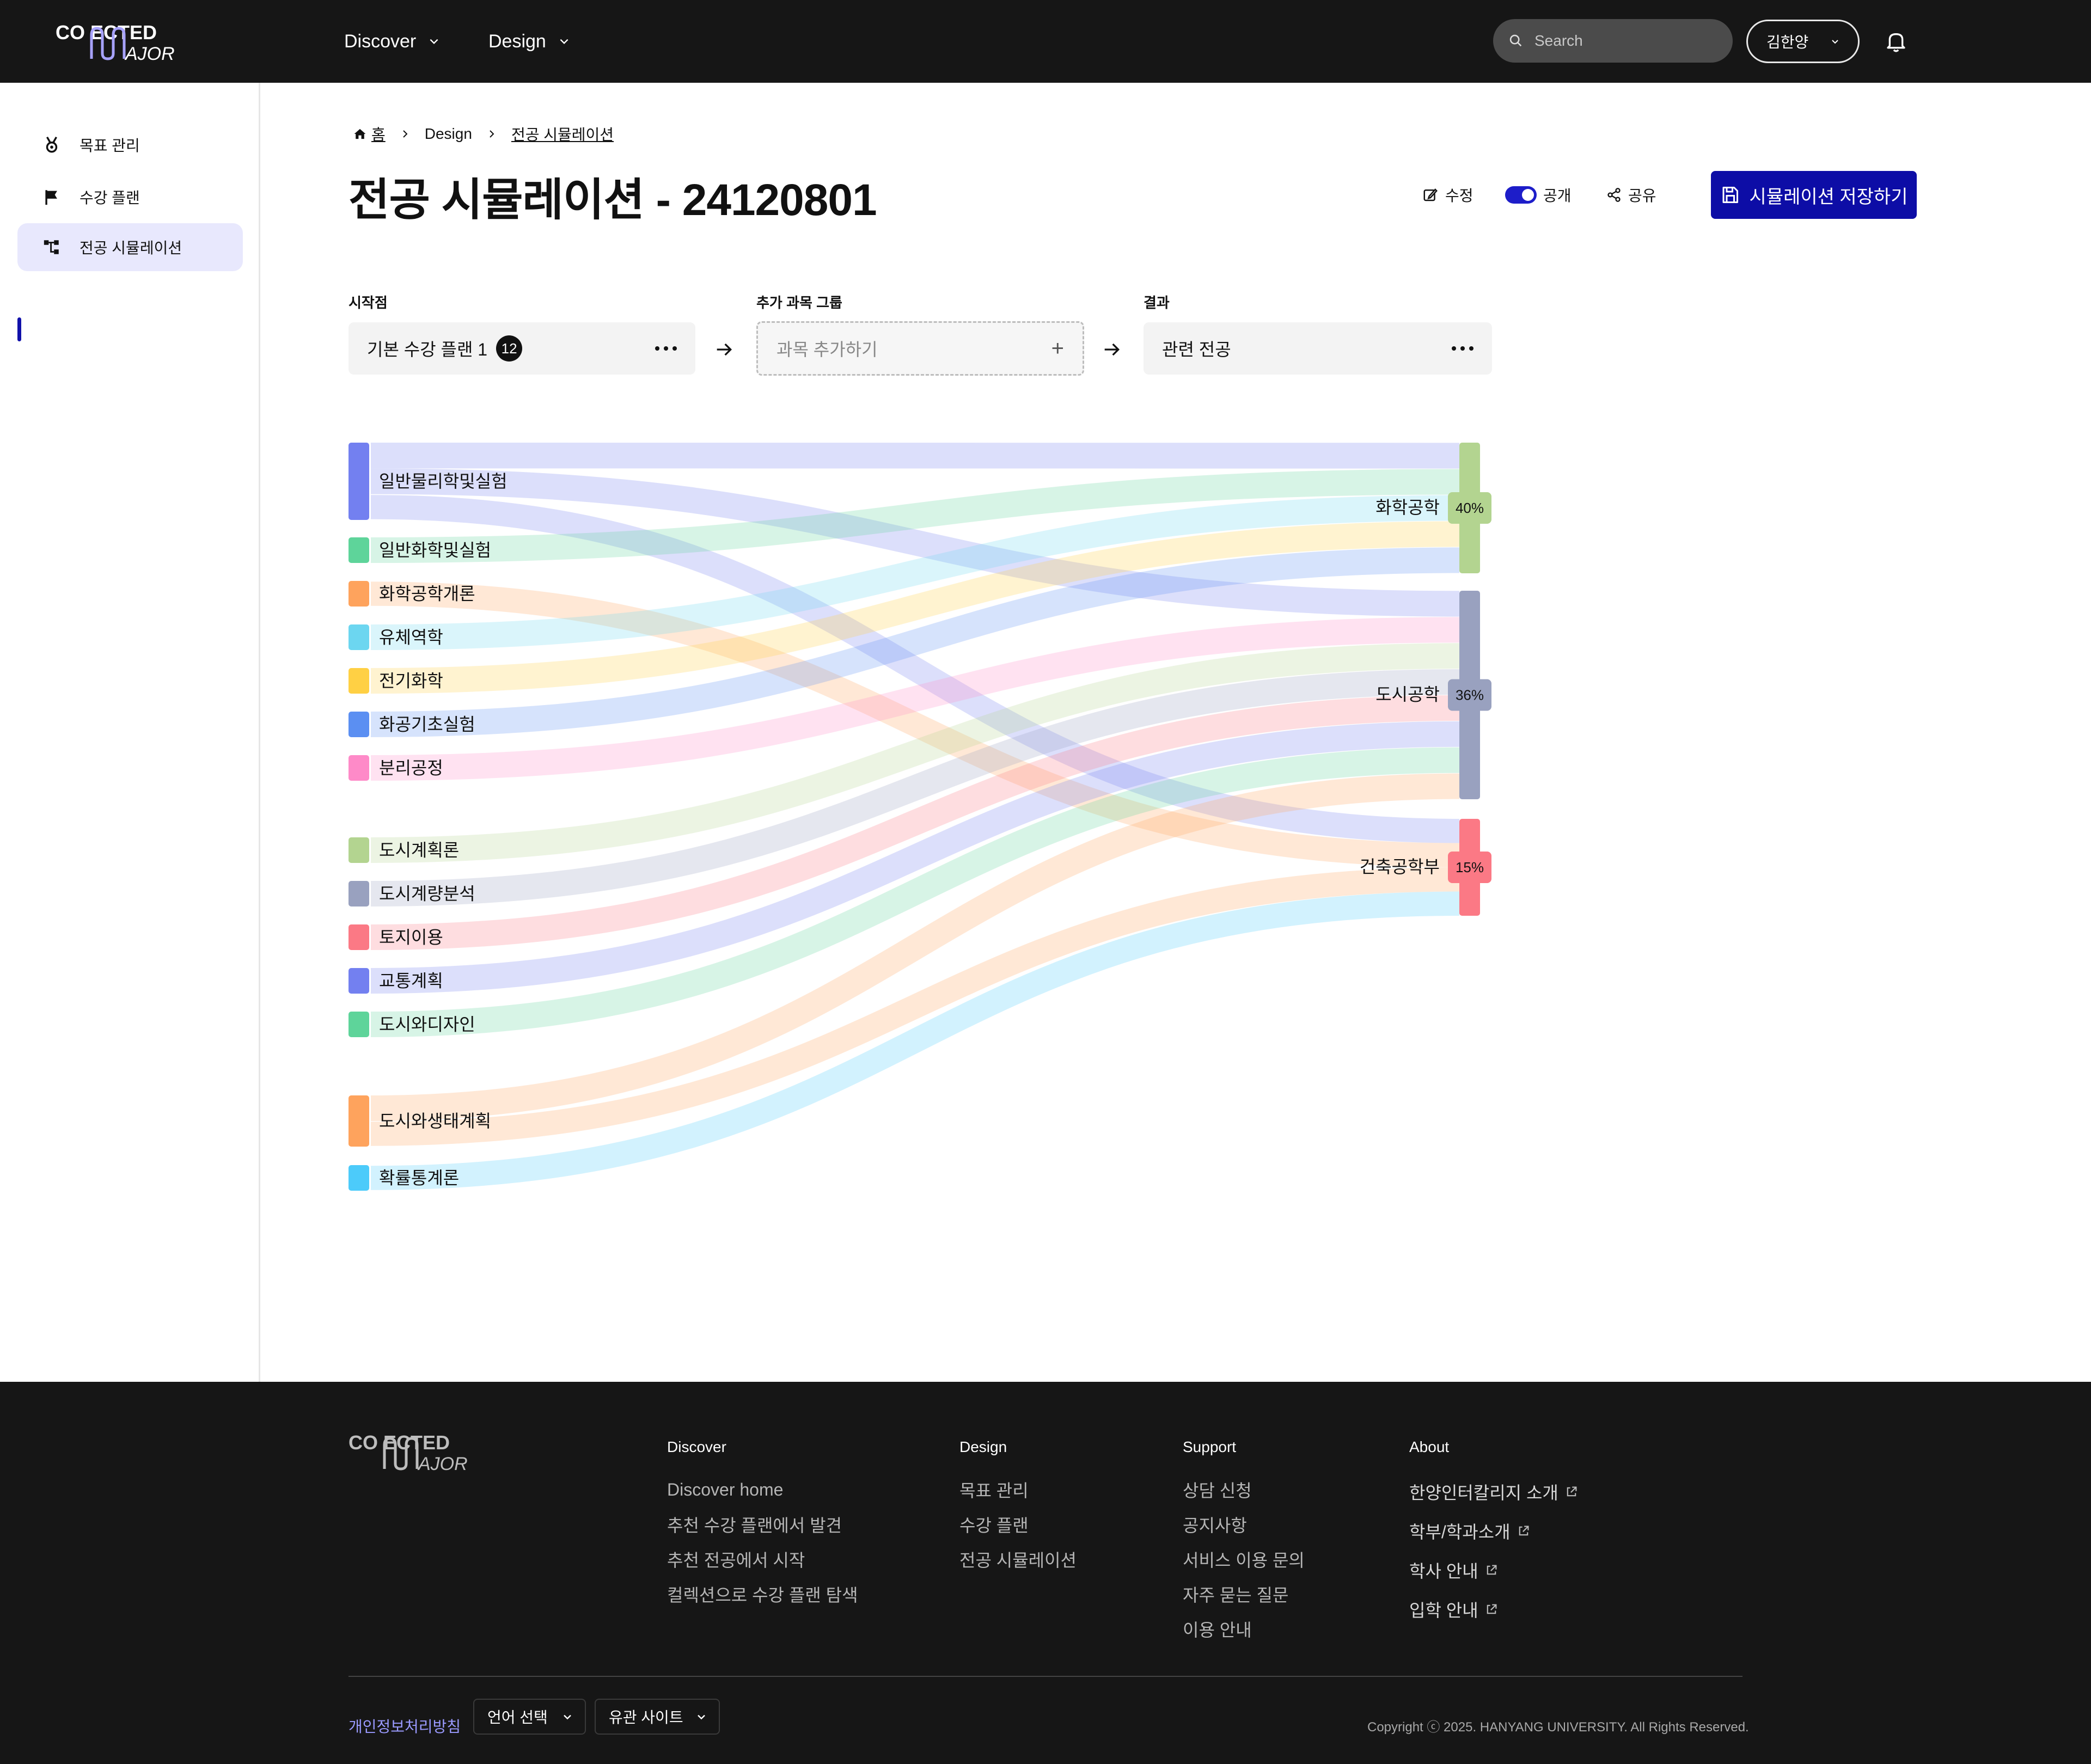  I want to click on share-button: 공유, so click(1631, 195).